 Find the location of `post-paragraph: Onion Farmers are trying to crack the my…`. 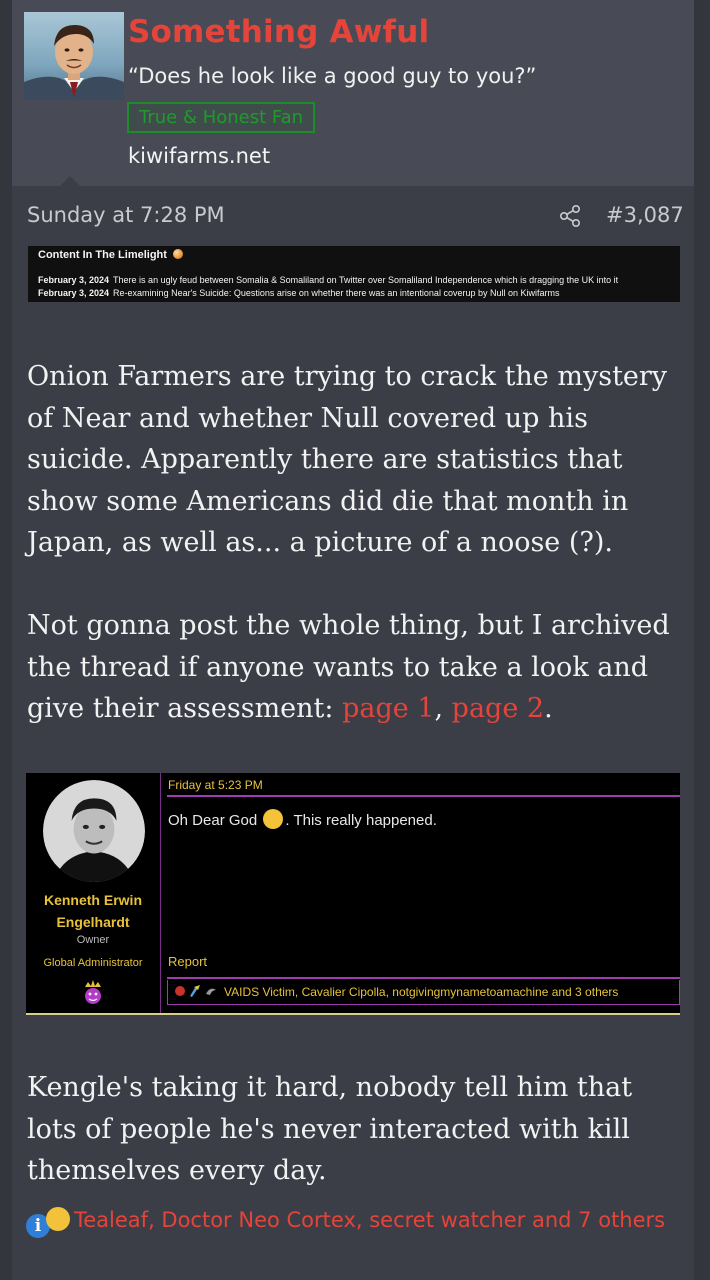

post-paragraph: Onion Farmers are trying to crack the my… is located at coordinates (347, 459).